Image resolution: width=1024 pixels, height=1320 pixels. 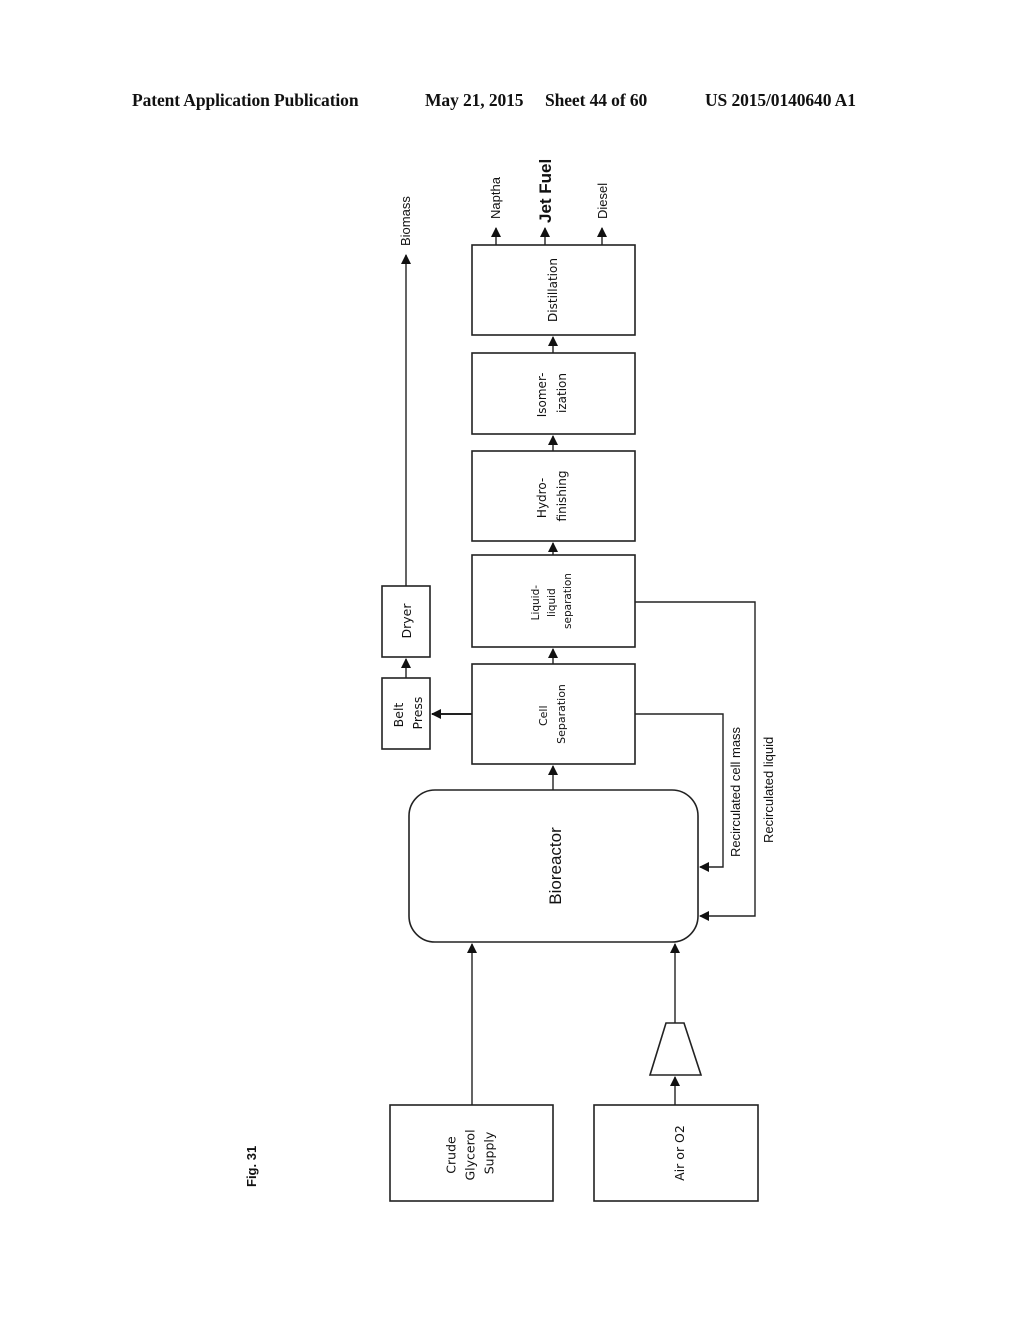 I want to click on bioreactor-label: Bioreactor, so click(x=555, y=866).